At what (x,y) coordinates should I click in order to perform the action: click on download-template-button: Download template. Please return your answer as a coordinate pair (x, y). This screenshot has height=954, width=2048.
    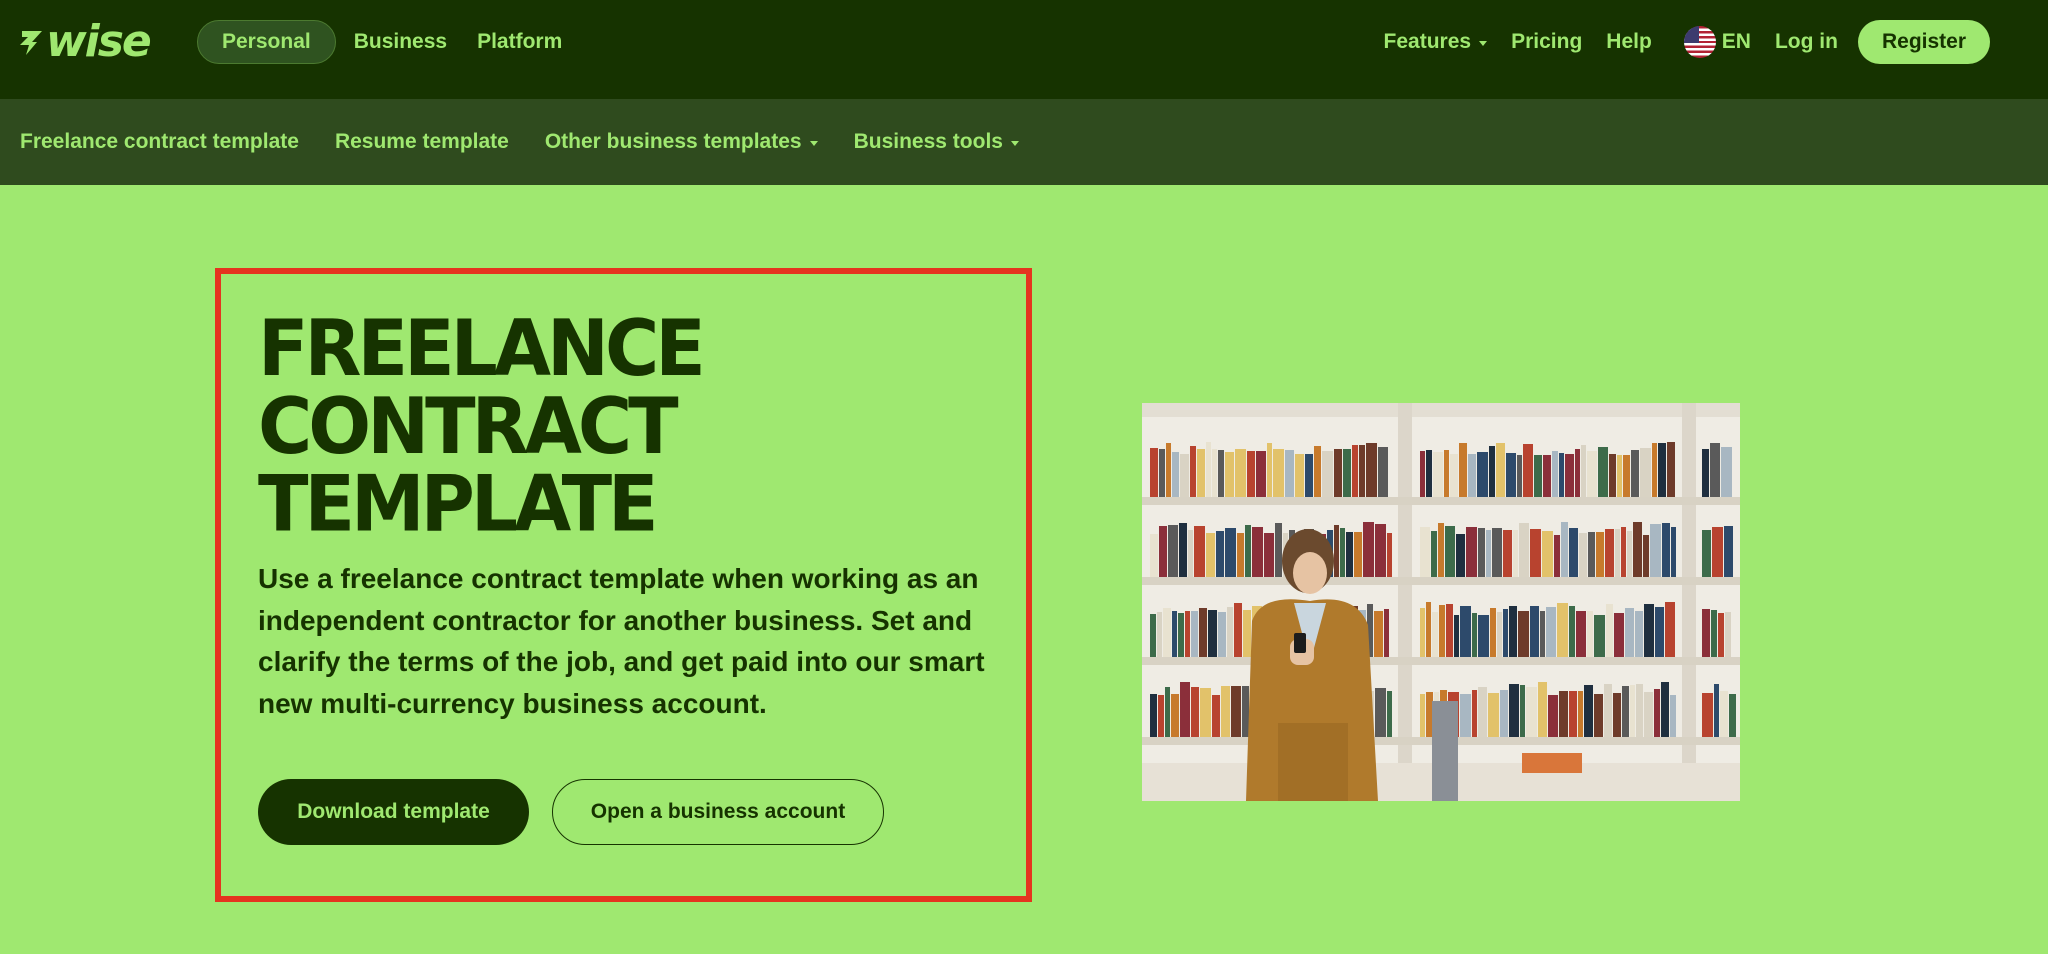
    Looking at the image, I should click on (393, 812).